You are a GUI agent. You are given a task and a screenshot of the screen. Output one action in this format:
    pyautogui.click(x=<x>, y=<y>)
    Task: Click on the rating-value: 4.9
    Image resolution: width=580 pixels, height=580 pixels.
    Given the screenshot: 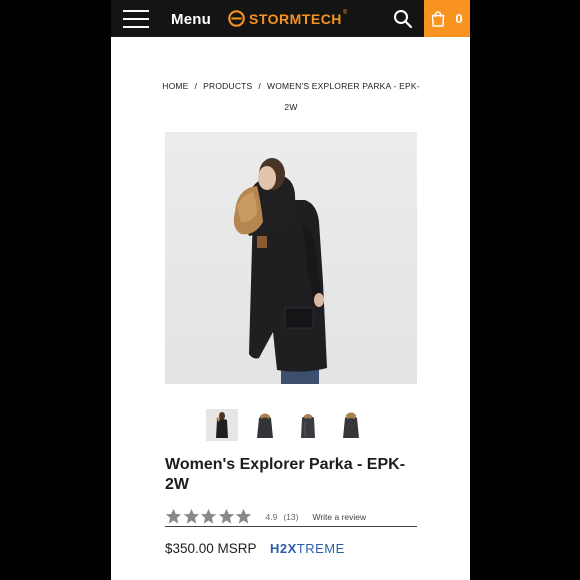 What is the action you would take?
    pyautogui.click(x=271, y=516)
    